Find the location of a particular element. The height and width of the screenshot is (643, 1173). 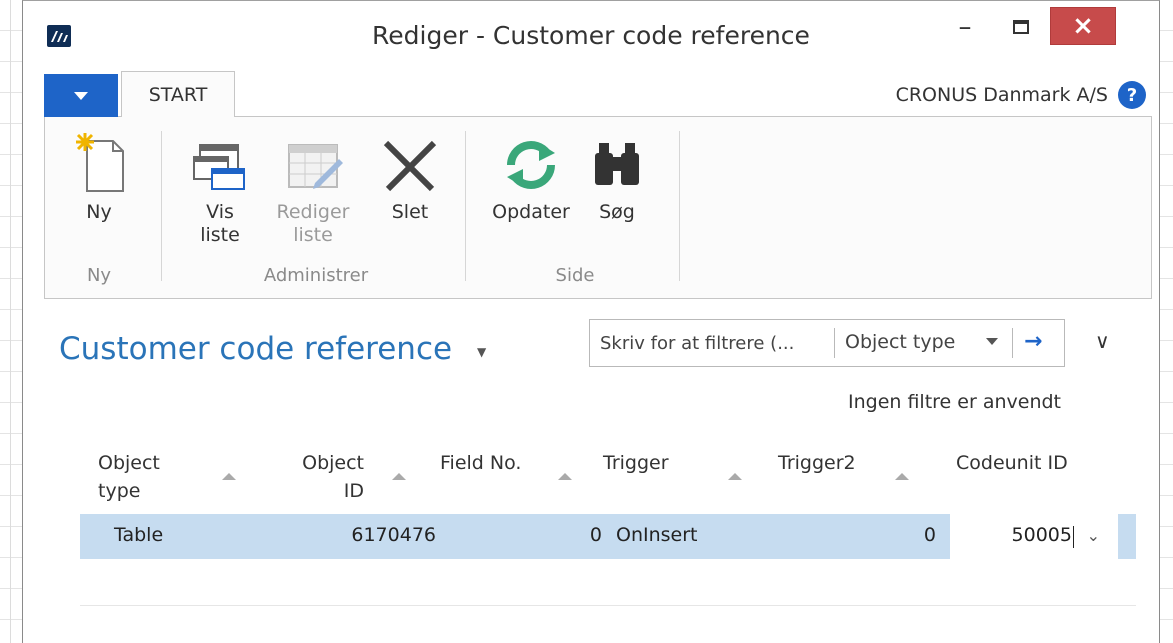

refresh-icon is located at coordinates (531, 164).